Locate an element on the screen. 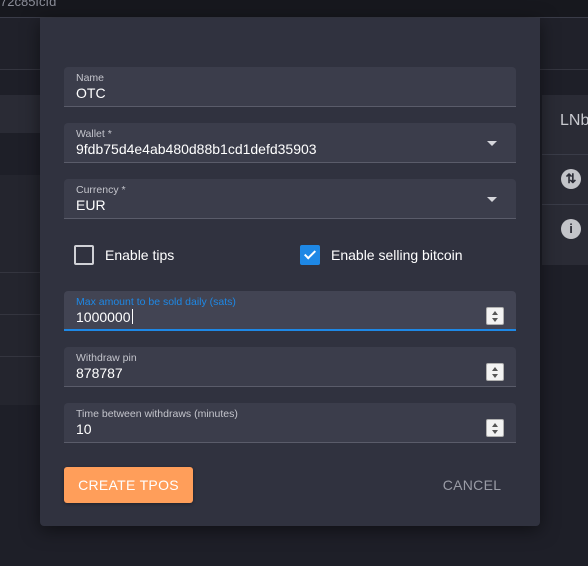 This screenshot has height=566, width=588. enable-tips-checkbox is located at coordinates (84, 255).